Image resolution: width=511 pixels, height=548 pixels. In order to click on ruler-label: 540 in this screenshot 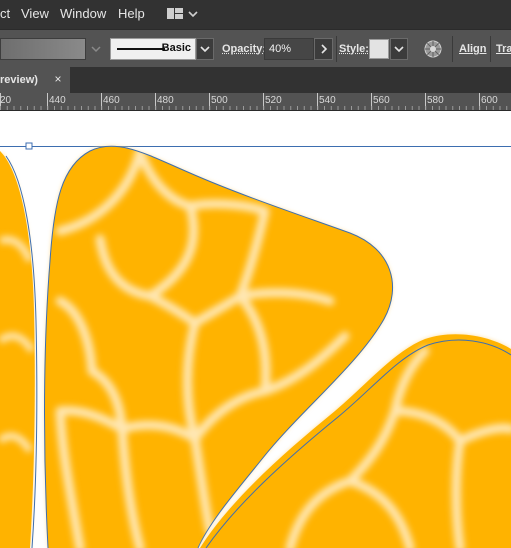, I will do `click(327, 100)`.